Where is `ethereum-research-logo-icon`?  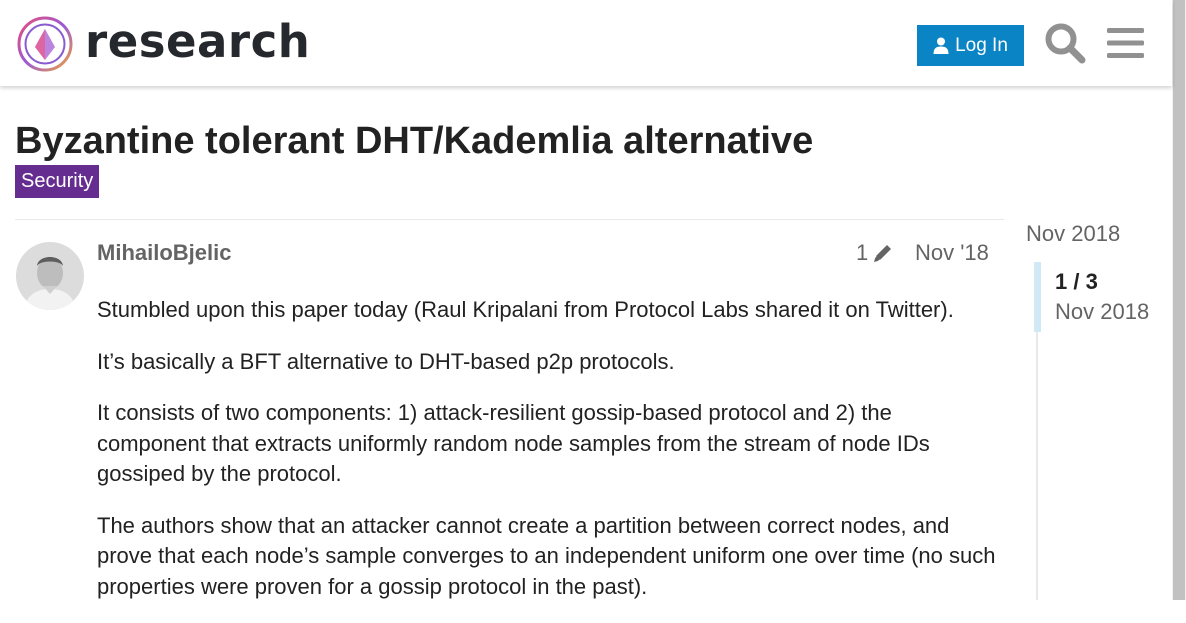
ethereum-research-logo-icon is located at coordinates (45, 44).